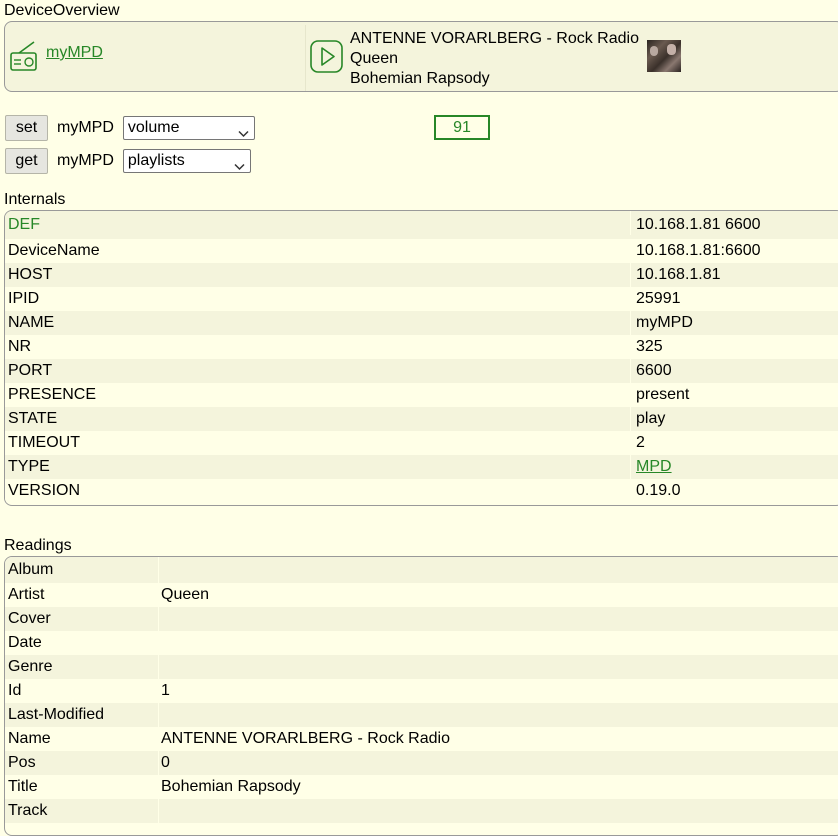 The width and height of the screenshot is (838, 836). Describe the element at coordinates (664, 56) in the screenshot. I see `album-cover-image` at that location.